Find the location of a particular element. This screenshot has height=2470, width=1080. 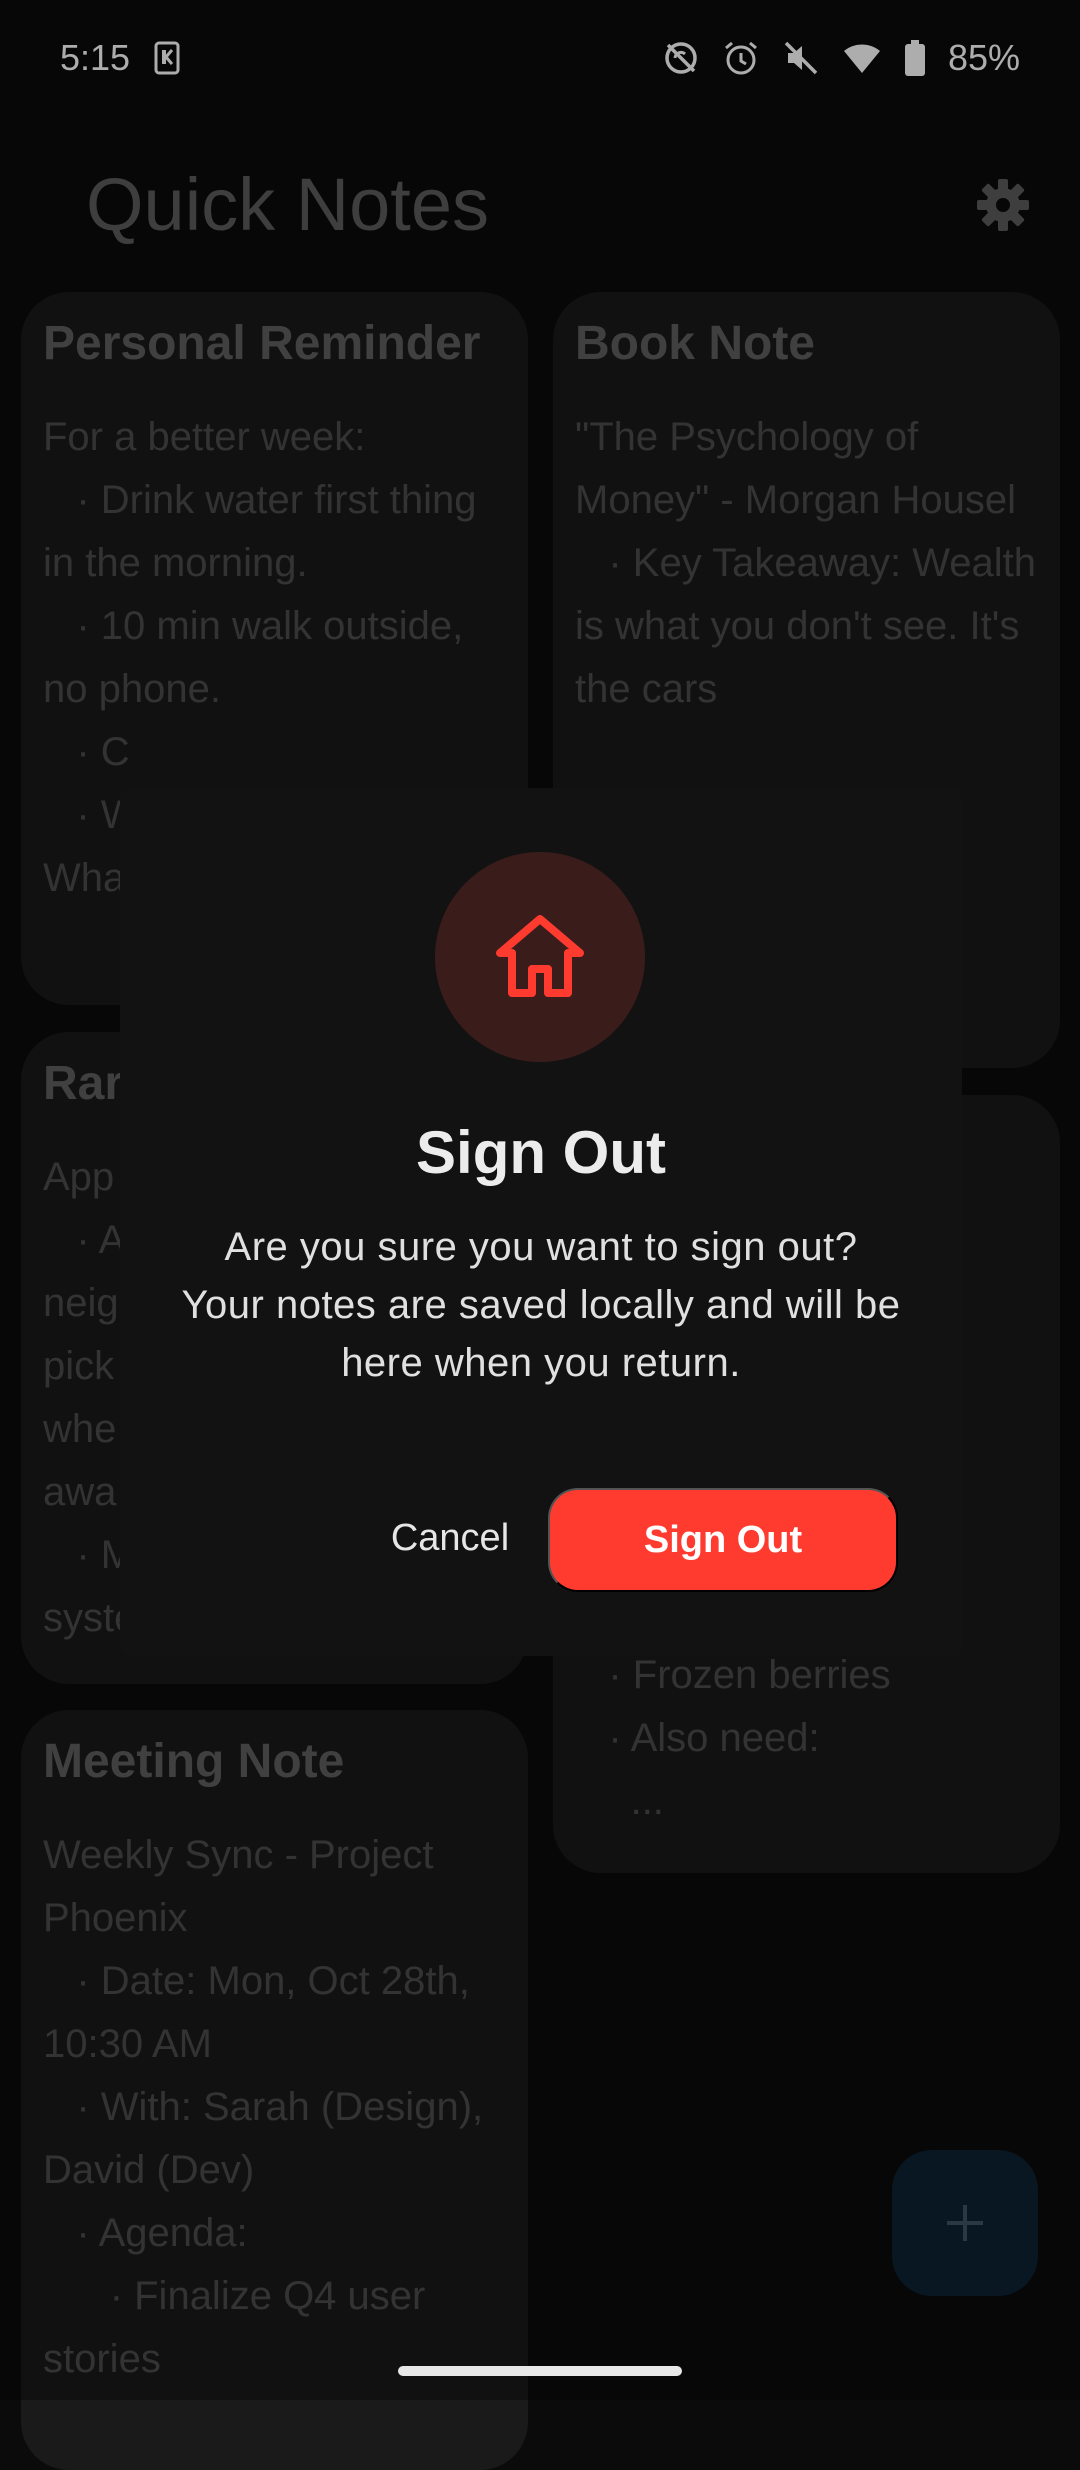

home-indicator is located at coordinates (540, 2371).